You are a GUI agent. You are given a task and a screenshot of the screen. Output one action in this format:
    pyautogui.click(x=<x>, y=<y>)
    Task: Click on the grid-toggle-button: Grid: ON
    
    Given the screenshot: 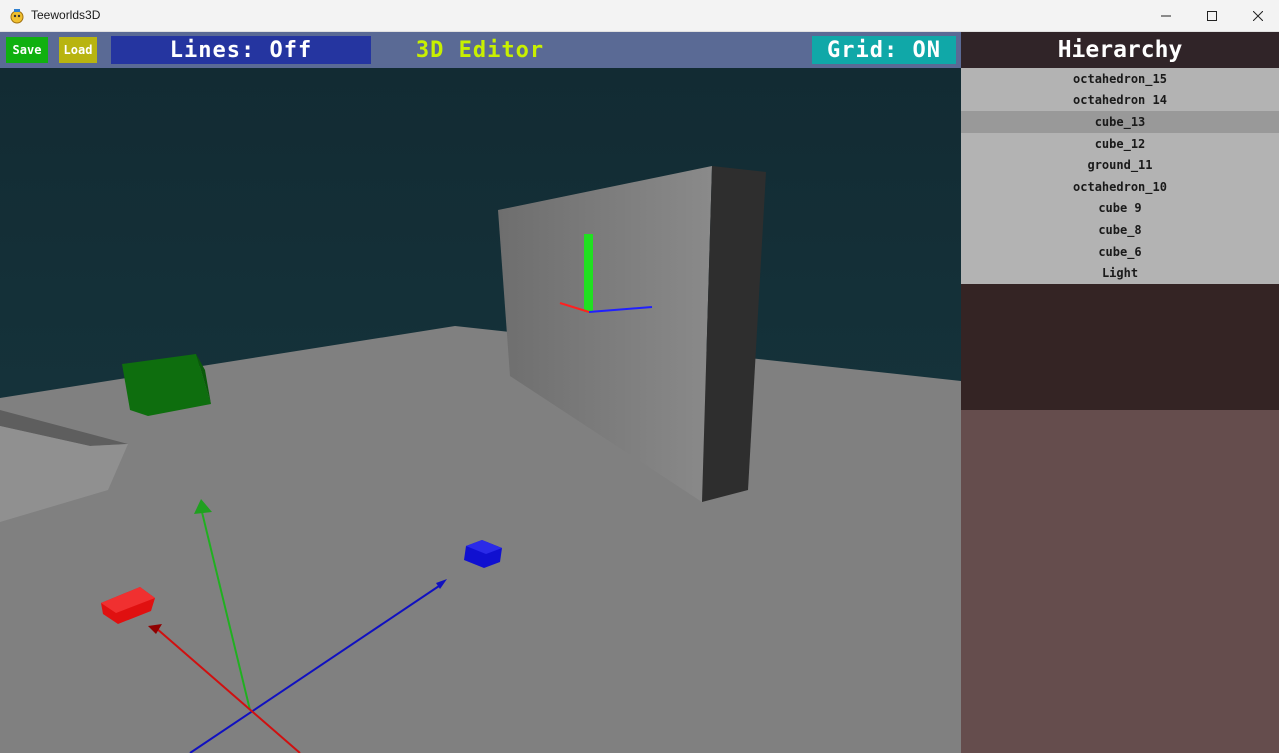 What is the action you would take?
    pyautogui.click(x=884, y=50)
    